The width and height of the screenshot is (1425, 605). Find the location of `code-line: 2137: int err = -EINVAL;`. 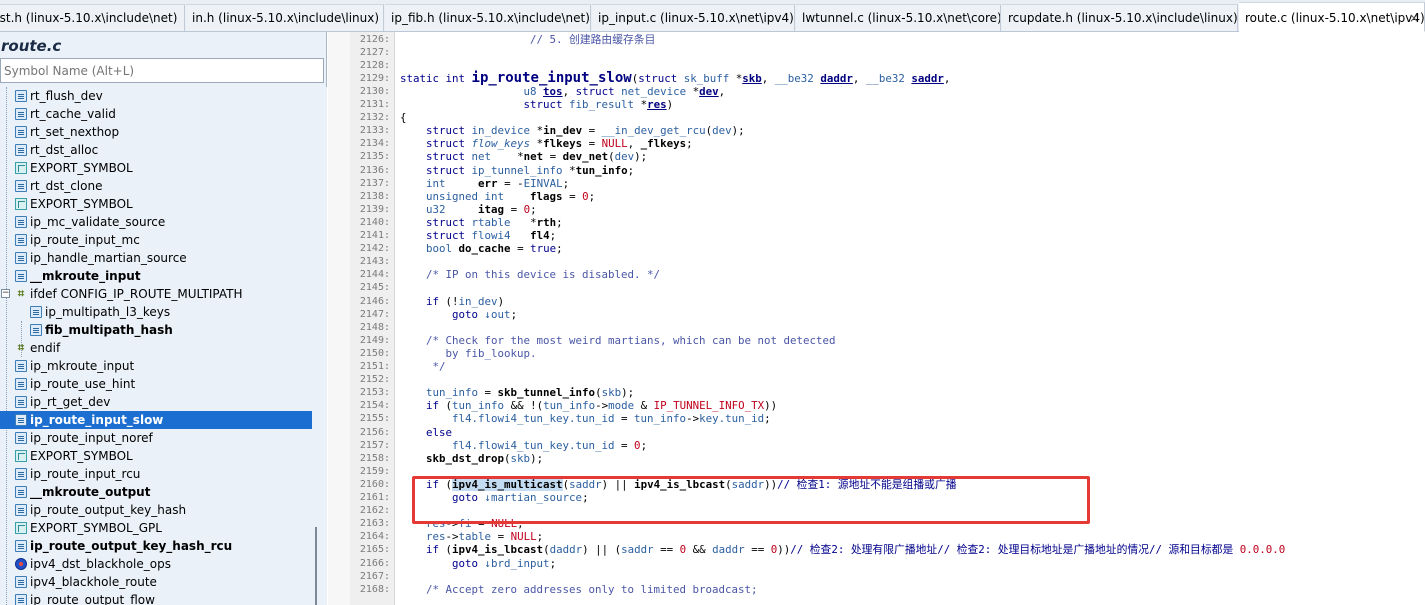

code-line: 2137: int err = -EINVAL; is located at coordinates (876, 183).